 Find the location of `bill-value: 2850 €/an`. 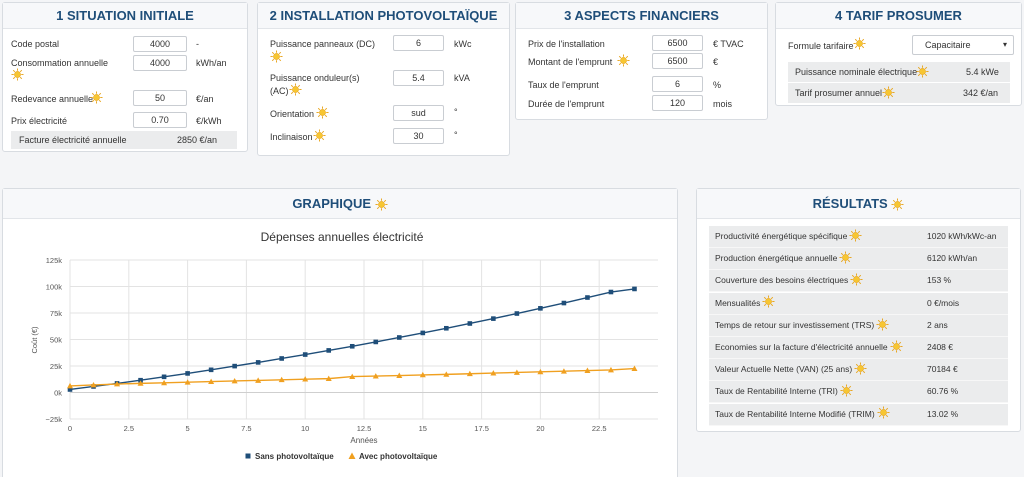

bill-value: 2850 €/an is located at coordinates (197, 140).